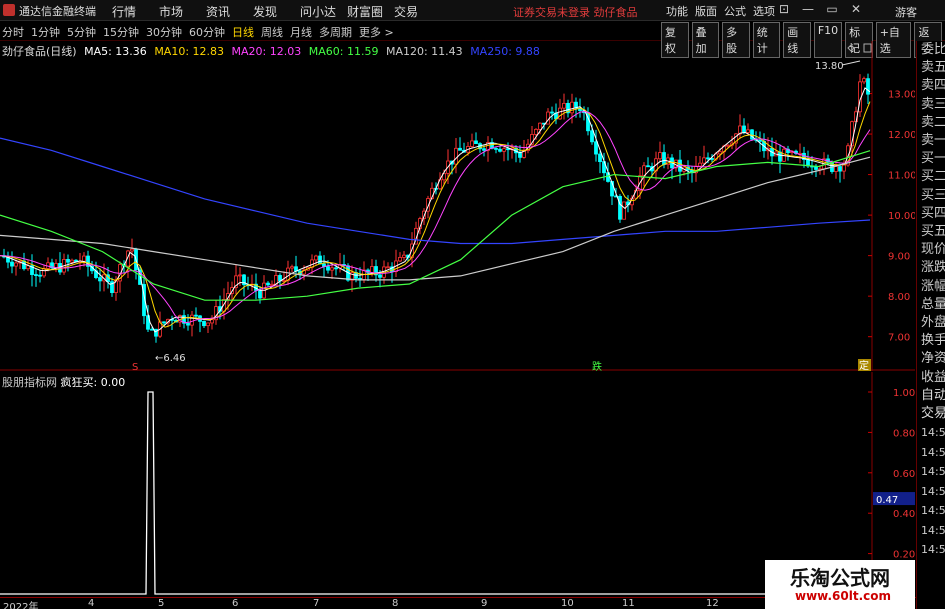  What do you see at coordinates (904, 393) in the screenshot?
I see `indicator-tick-label: 1.00` at bounding box center [904, 393].